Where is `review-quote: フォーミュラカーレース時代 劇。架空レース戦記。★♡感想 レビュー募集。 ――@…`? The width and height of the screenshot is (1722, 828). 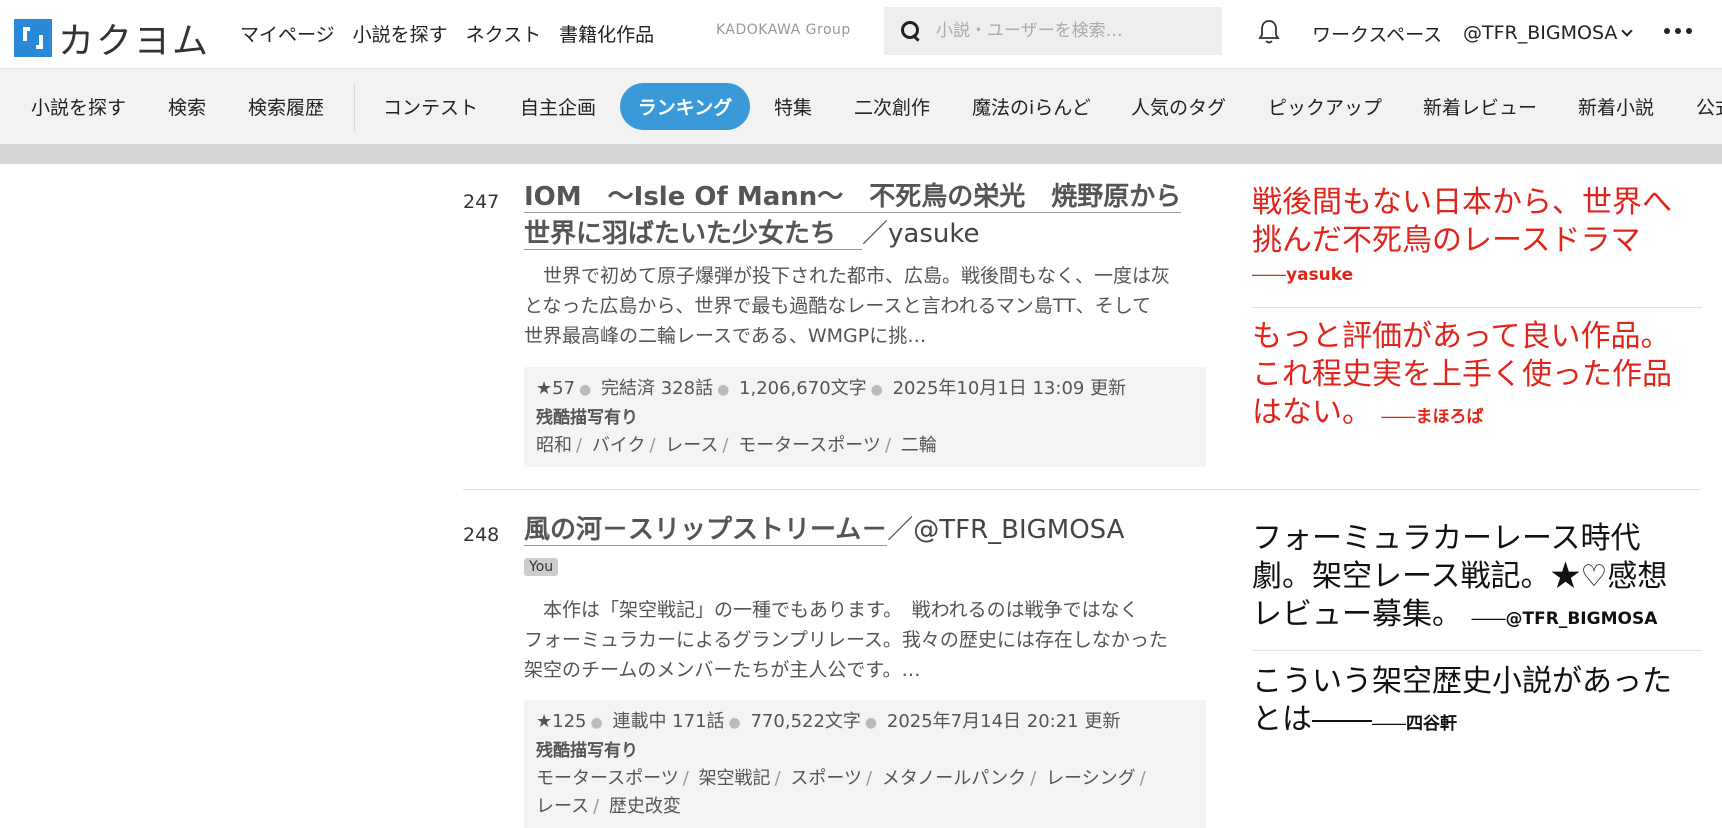
review-quote: フォーミュラカーレース時代 劇。架空レース戦記。★♡感想 レビュー募集。 ――@… is located at coordinates (1477, 579).